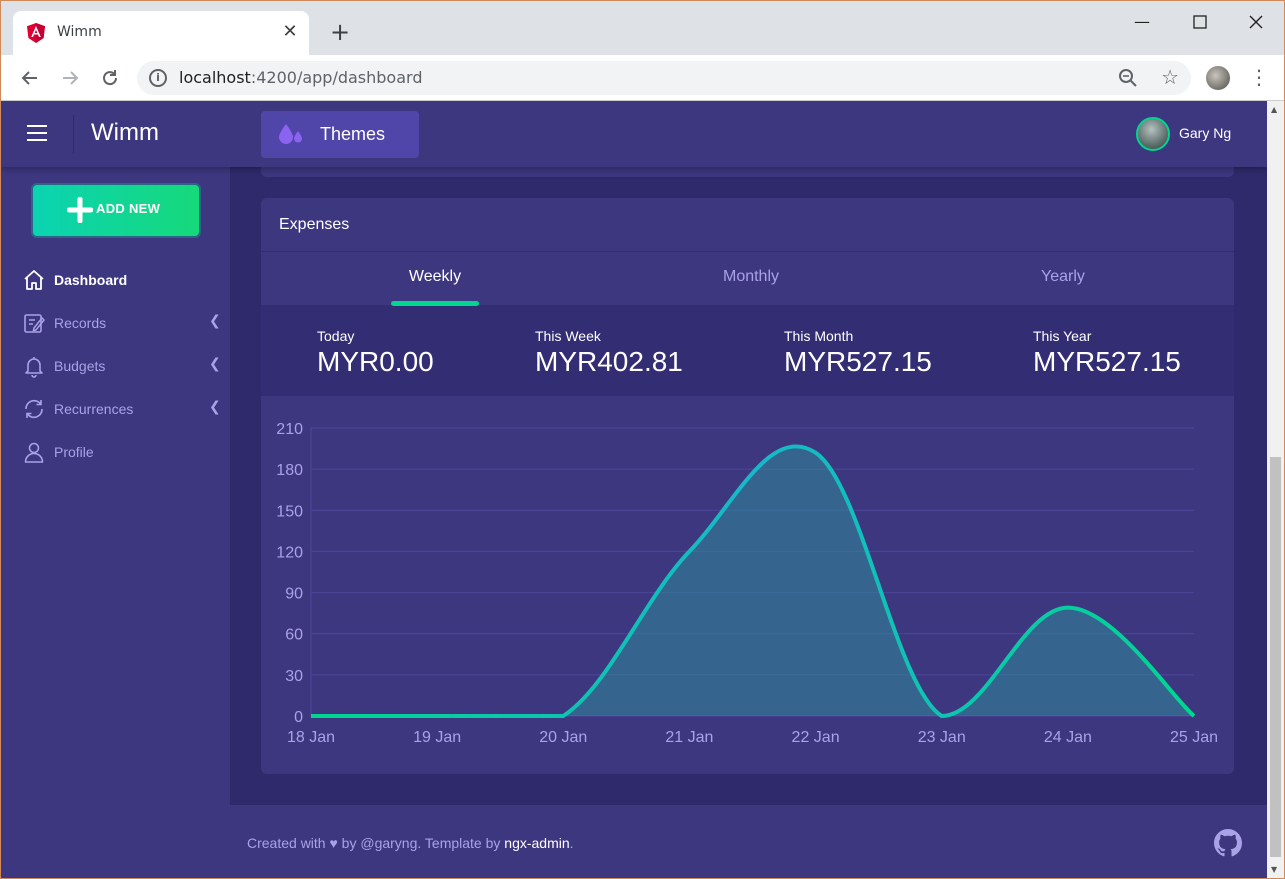  I want to click on user-avatar, so click(1153, 134).